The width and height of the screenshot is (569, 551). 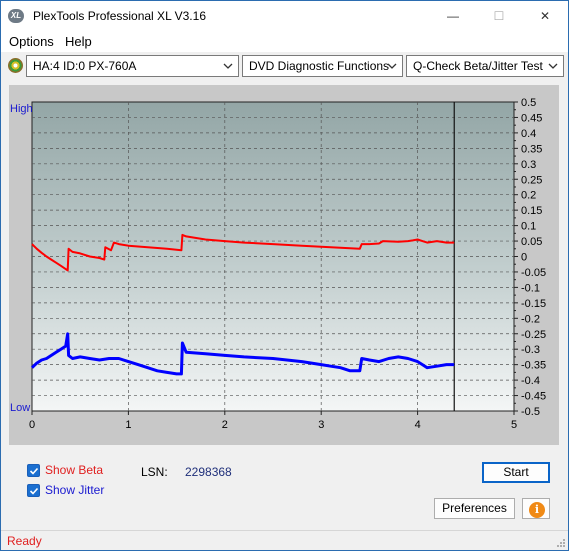 What do you see at coordinates (530, 381) in the screenshot?
I see `y-tick-label: -0.4` at bounding box center [530, 381].